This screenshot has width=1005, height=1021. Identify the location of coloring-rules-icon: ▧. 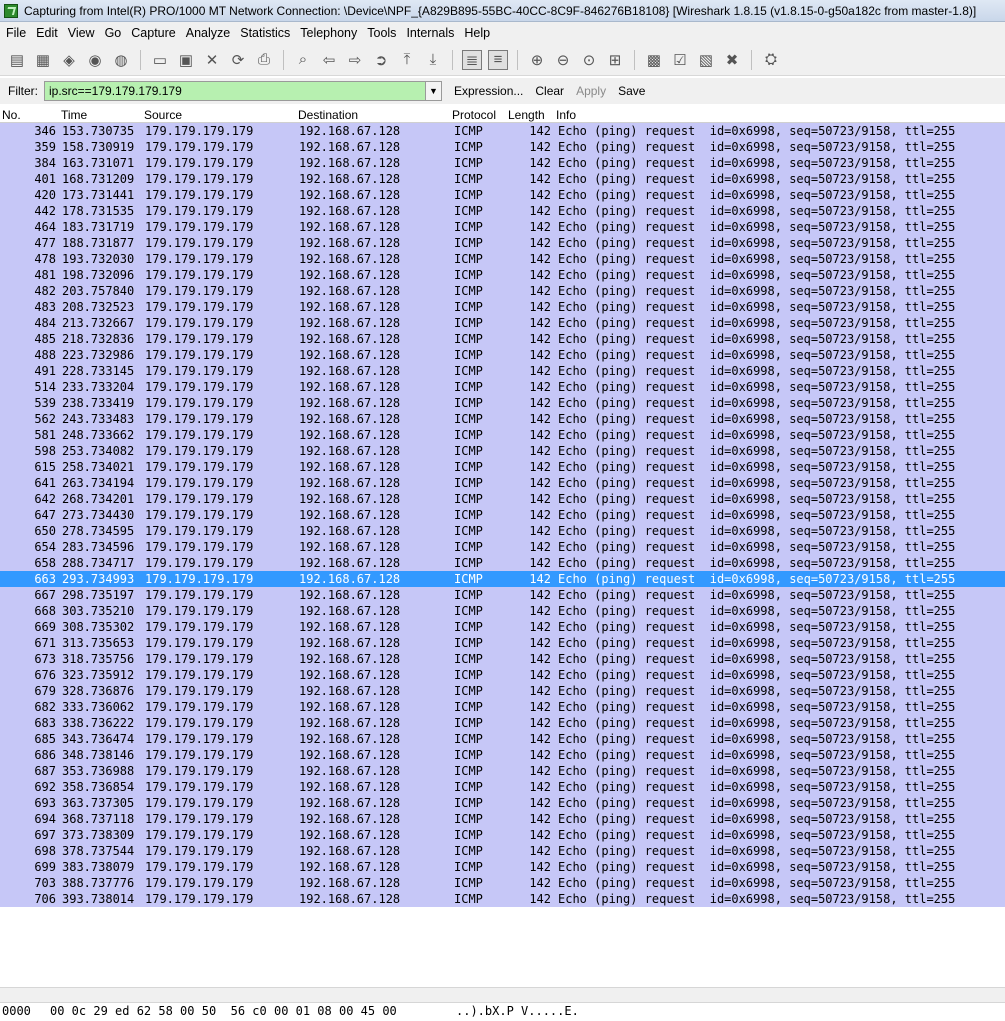
(706, 60).